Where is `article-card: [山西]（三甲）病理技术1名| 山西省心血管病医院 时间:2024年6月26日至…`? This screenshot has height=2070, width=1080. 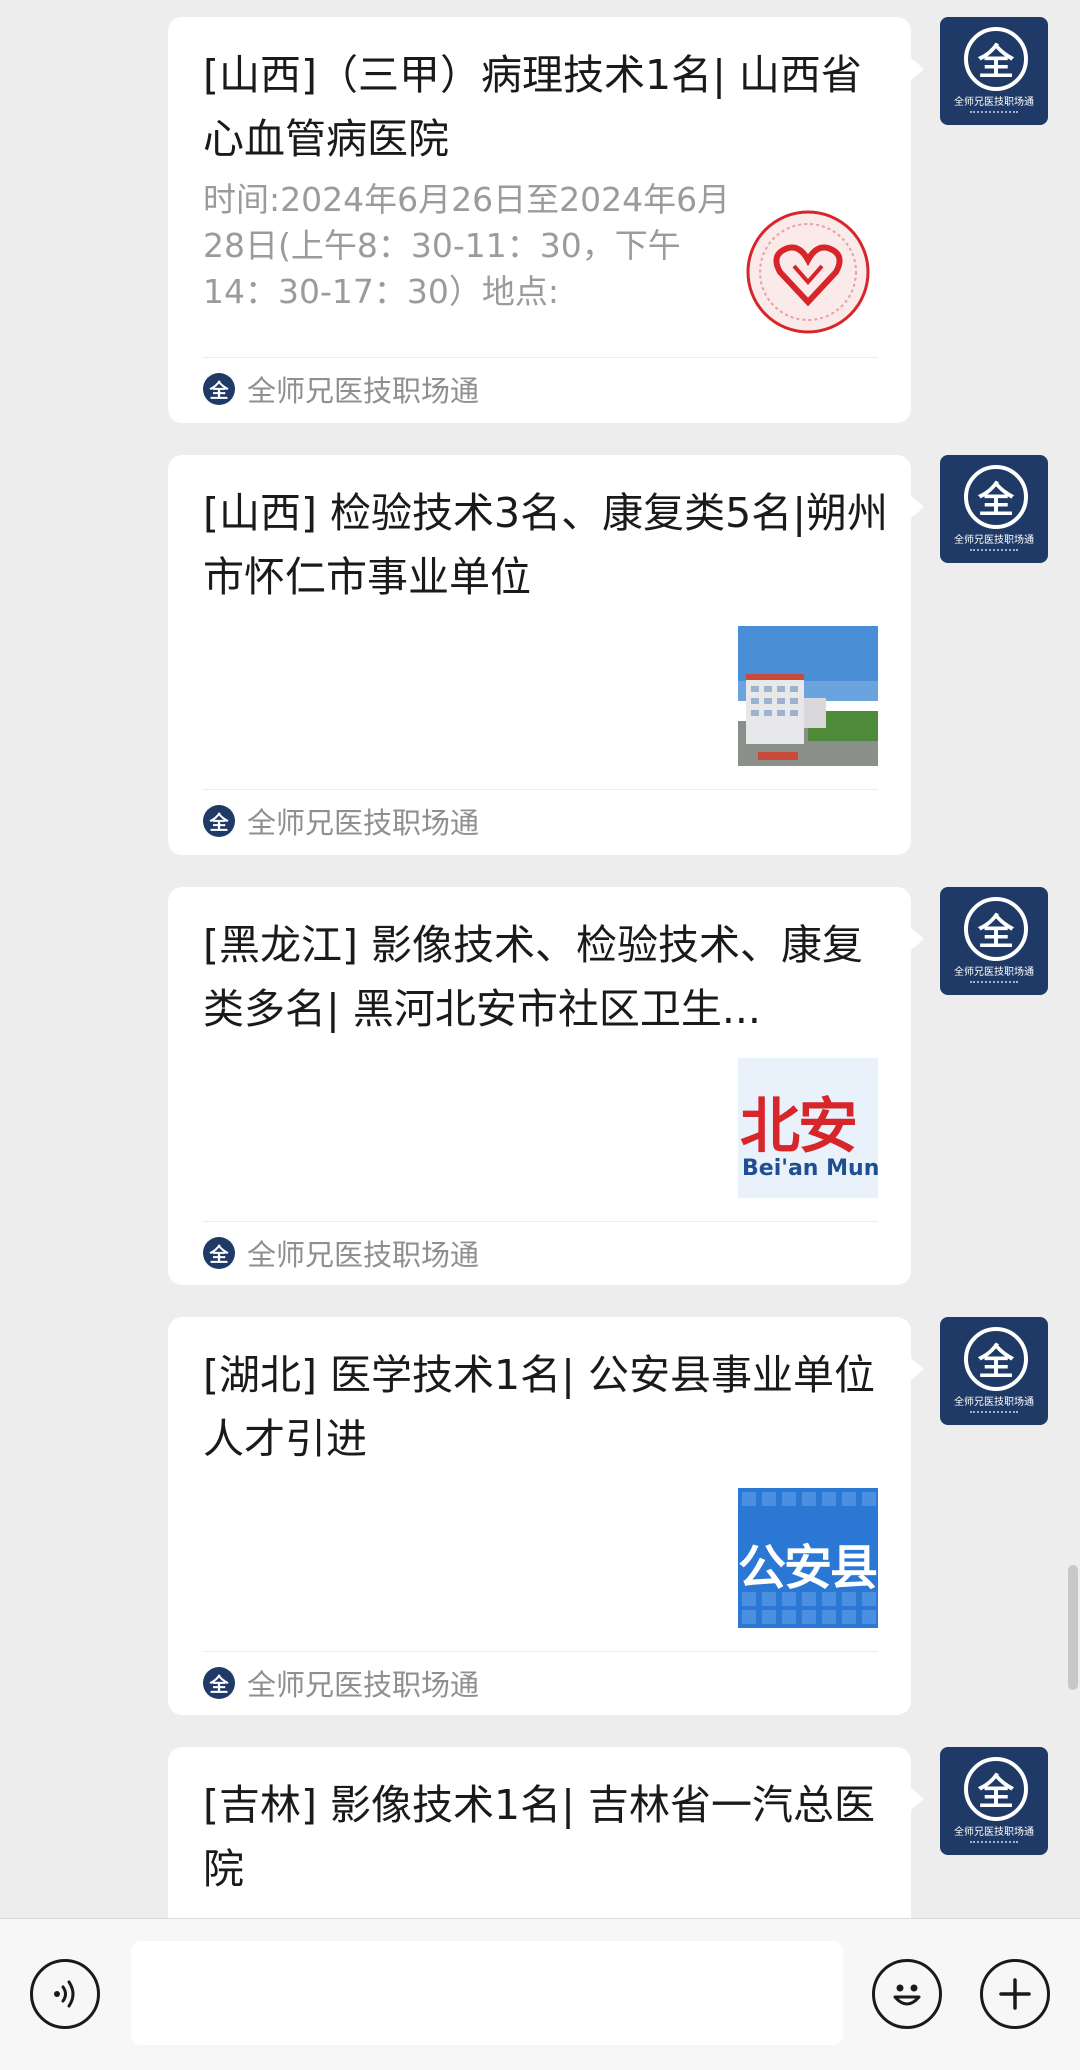 article-card: [山西]（三甲）病理技术1名| 山西省心血管病医院 时间:2024年6月26日至… is located at coordinates (546, 220).